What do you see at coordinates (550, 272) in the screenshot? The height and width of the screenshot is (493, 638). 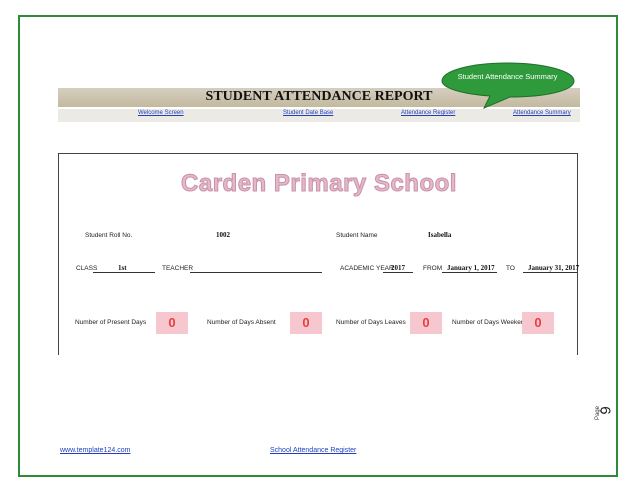 I see `to-underline` at bounding box center [550, 272].